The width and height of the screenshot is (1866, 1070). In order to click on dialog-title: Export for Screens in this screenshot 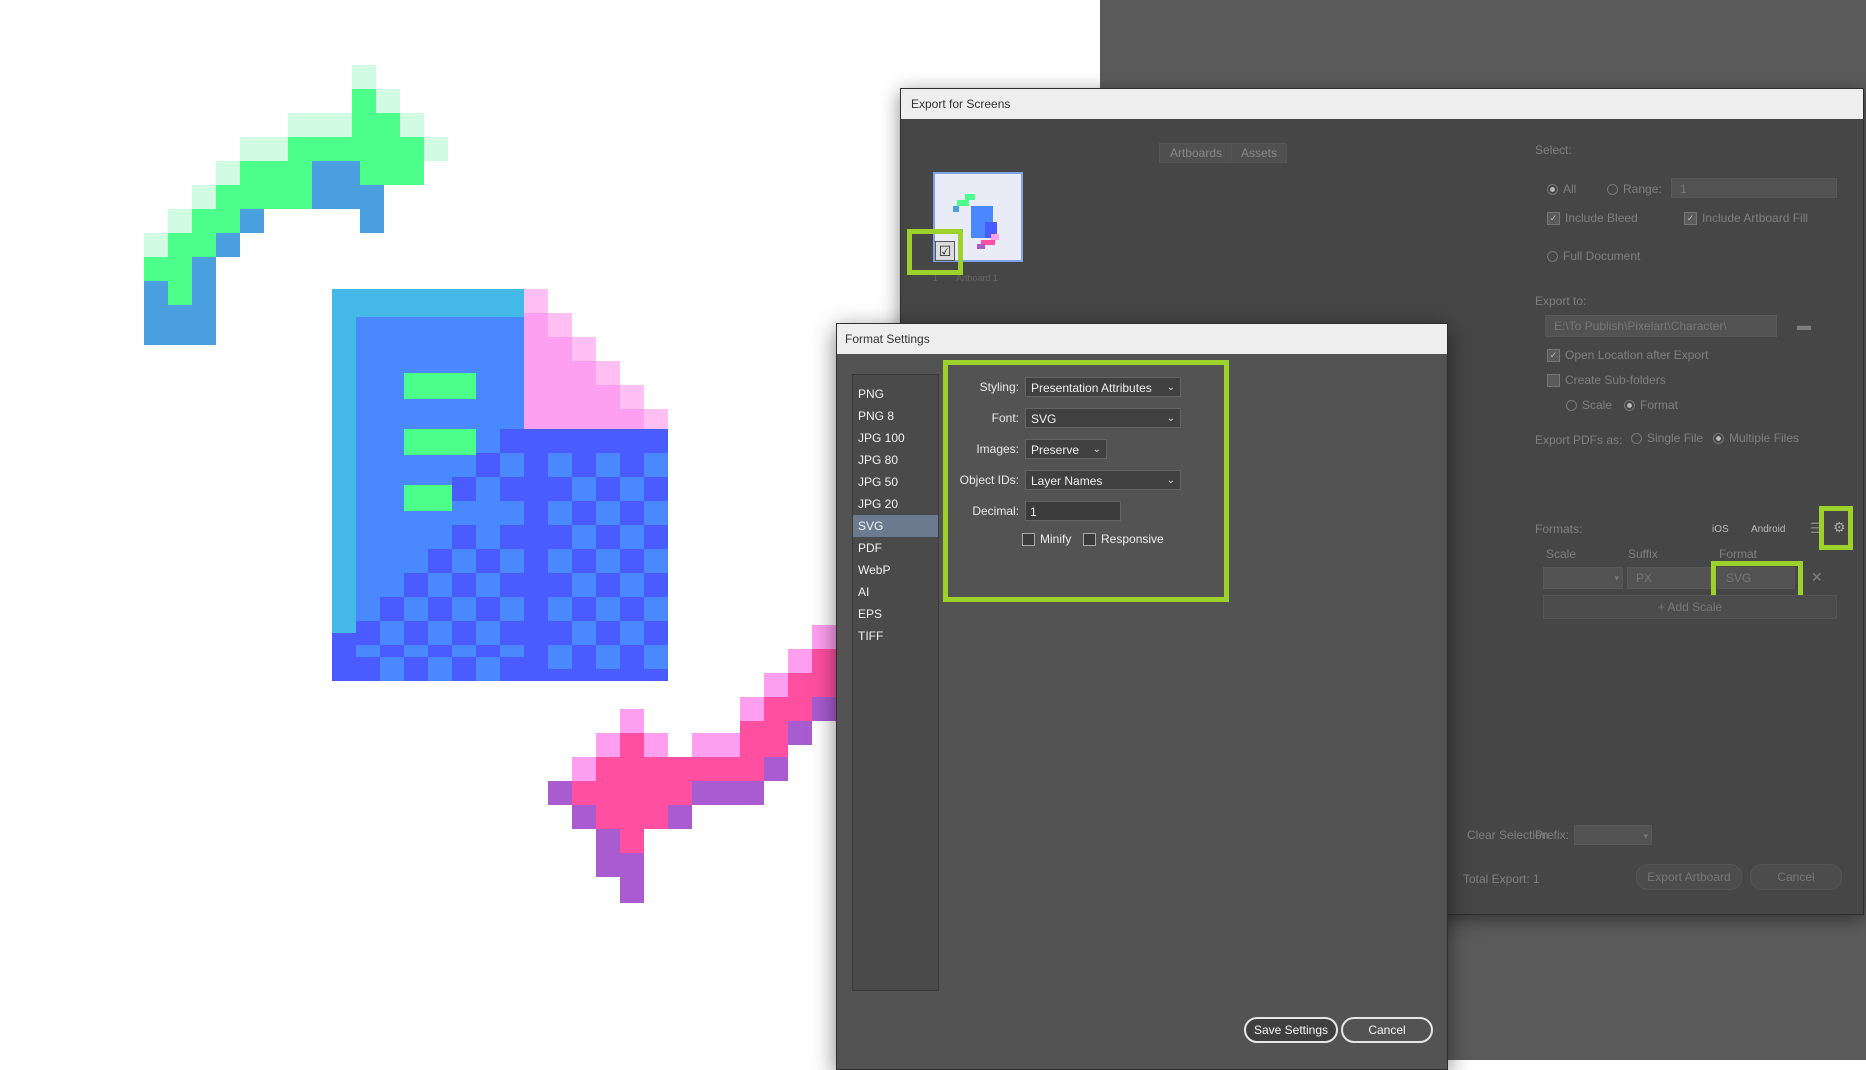, I will do `click(1382, 104)`.